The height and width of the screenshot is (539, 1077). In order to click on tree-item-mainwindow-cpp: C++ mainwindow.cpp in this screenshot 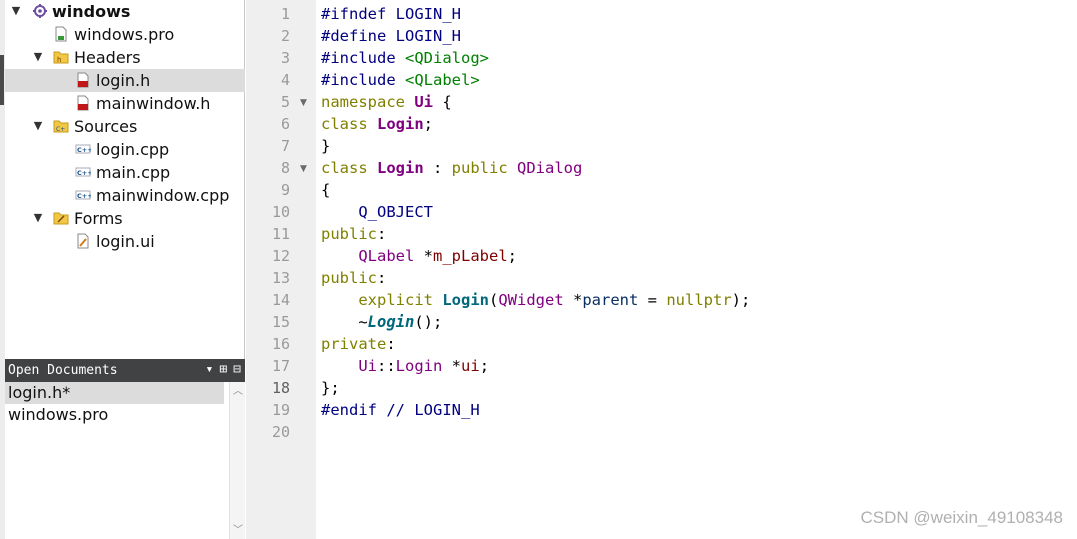, I will do `click(125, 195)`.